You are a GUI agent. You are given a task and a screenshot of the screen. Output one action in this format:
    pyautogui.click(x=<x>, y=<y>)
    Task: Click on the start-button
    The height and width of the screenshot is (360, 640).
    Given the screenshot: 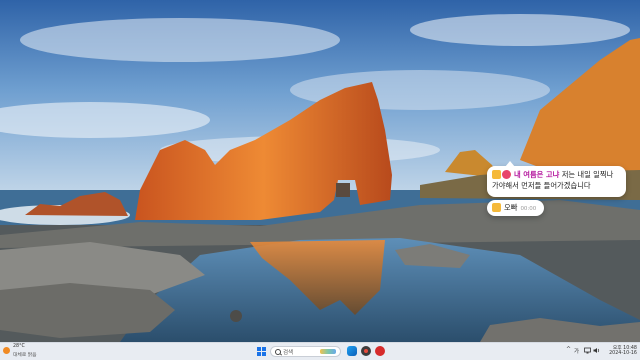 What is the action you would take?
    pyautogui.click(x=261, y=351)
    